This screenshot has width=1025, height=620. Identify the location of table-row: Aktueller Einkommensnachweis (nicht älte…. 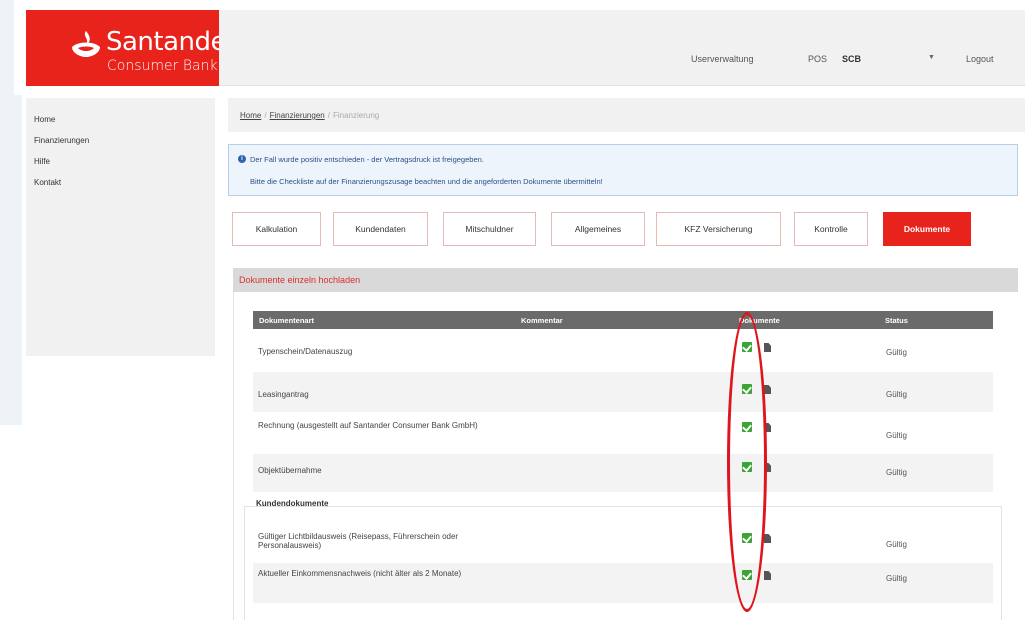
(623, 583).